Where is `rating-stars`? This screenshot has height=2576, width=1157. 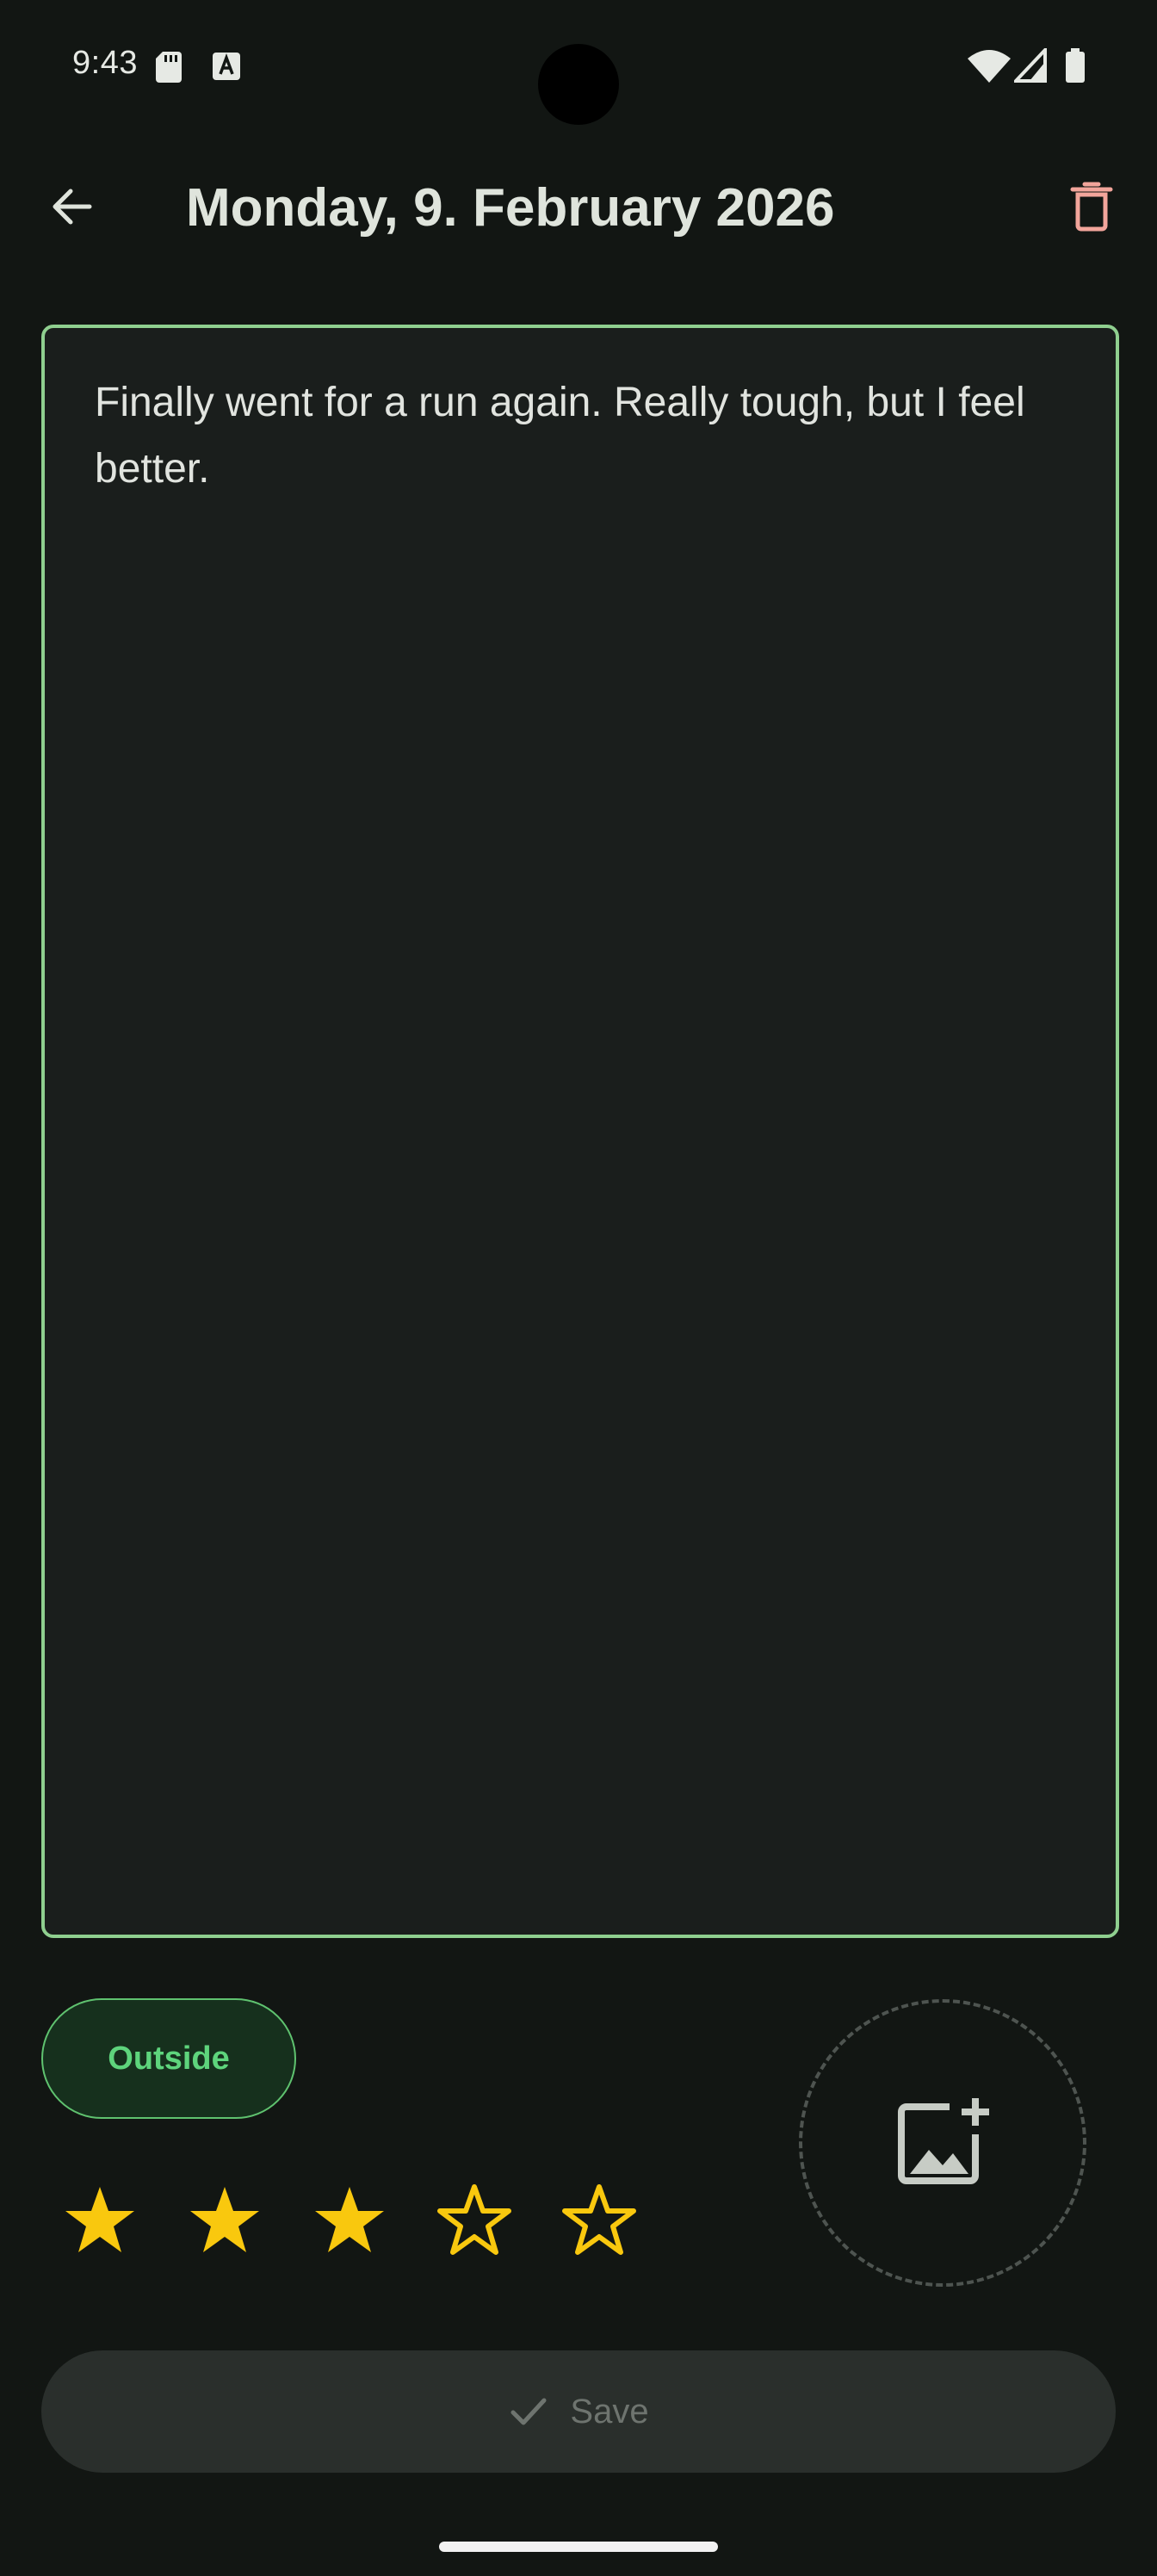 rating-stars is located at coordinates (350, 2221).